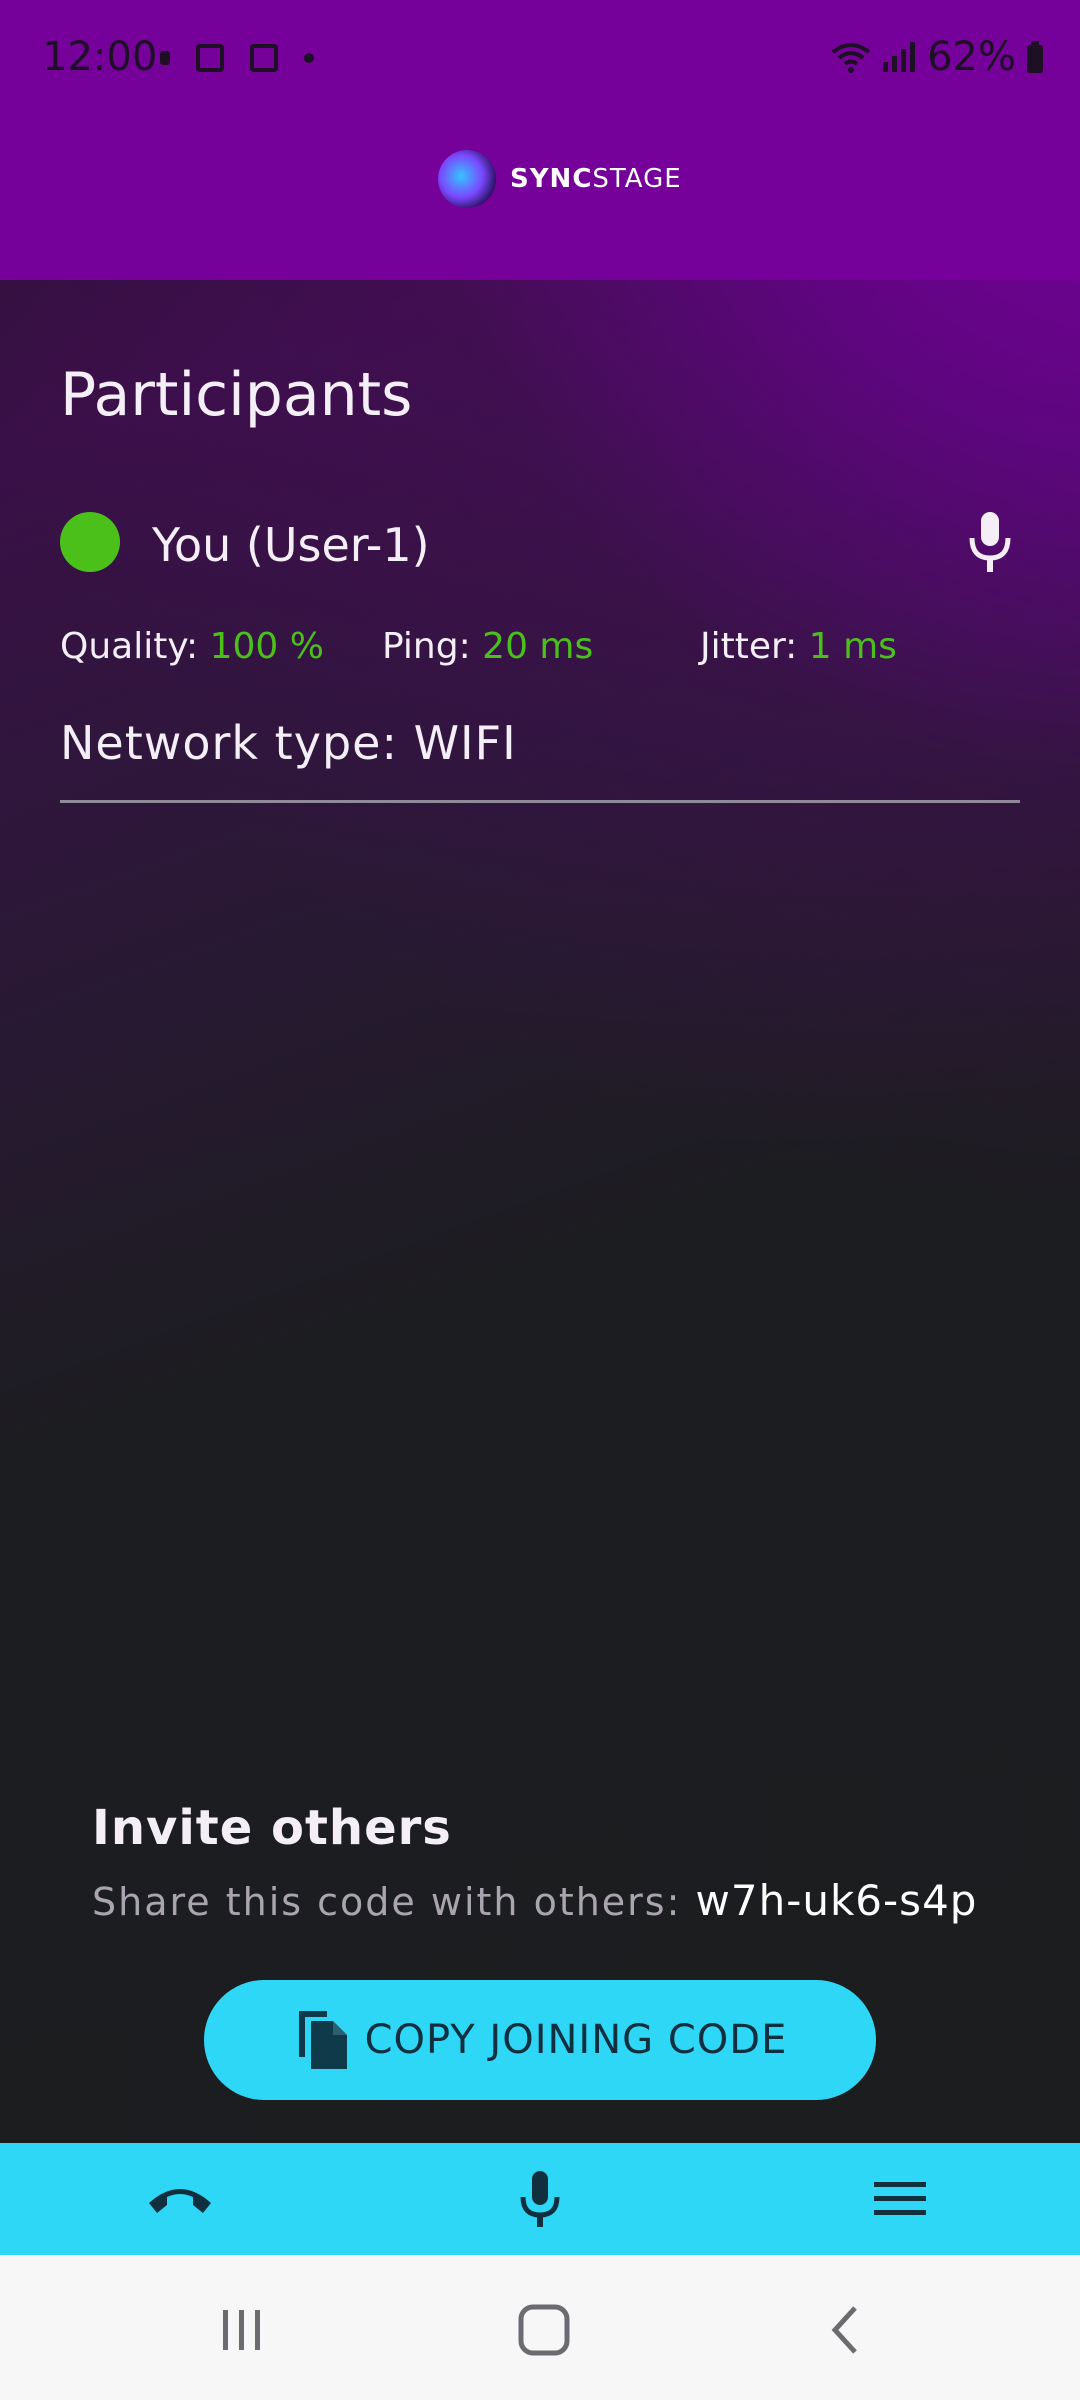 This screenshot has width=1080, height=2400. Describe the element at coordinates (540, 60) in the screenshot. I see `status-bar: 12:00 62%` at that location.